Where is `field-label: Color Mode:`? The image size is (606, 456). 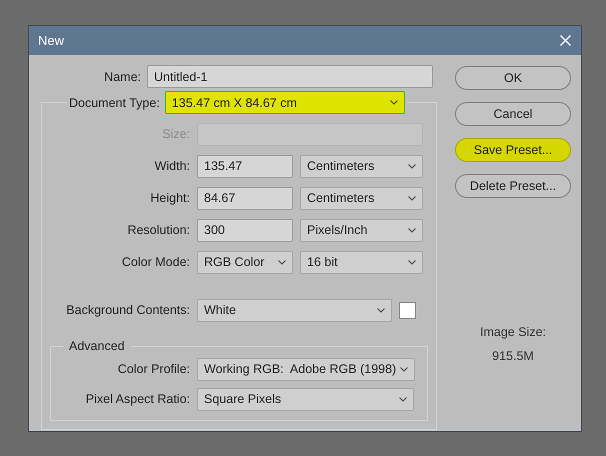 field-label: Color Mode: is located at coordinates (155, 262).